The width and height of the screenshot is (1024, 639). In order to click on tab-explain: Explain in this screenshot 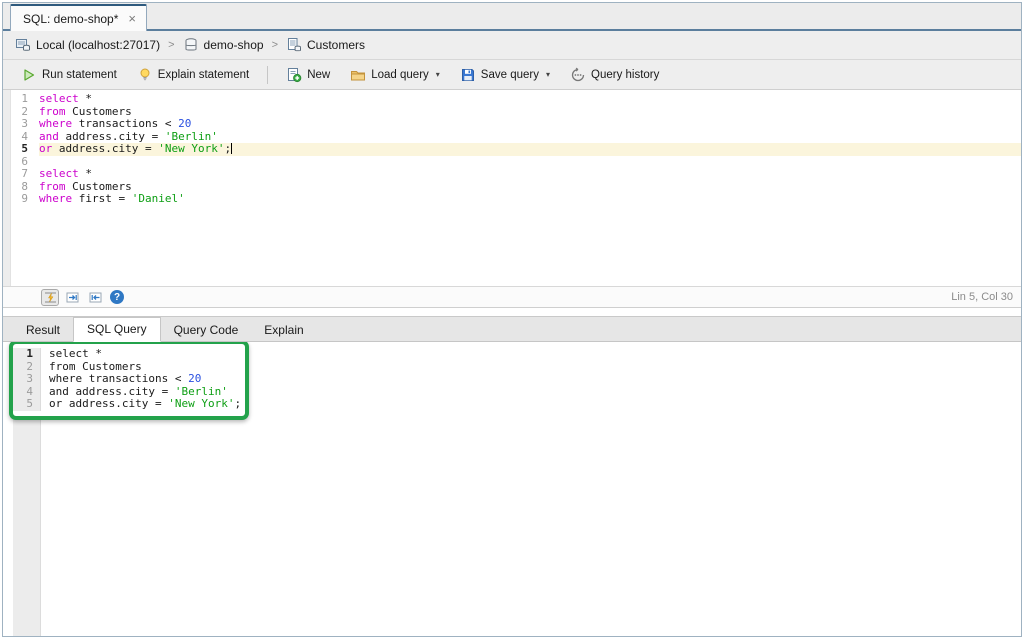, I will do `click(283, 330)`.